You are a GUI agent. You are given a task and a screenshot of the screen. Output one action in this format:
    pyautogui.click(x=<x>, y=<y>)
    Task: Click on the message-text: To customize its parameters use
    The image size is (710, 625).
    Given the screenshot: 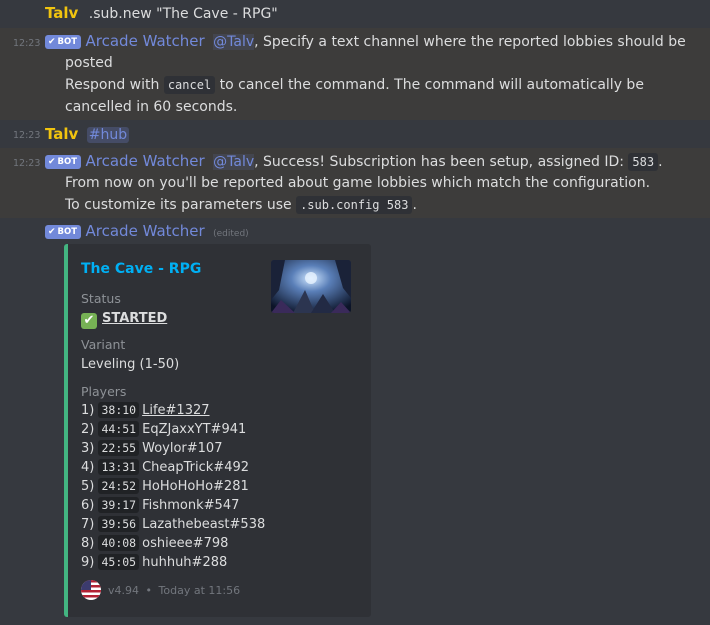 What is the action you would take?
    pyautogui.click(x=178, y=205)
    